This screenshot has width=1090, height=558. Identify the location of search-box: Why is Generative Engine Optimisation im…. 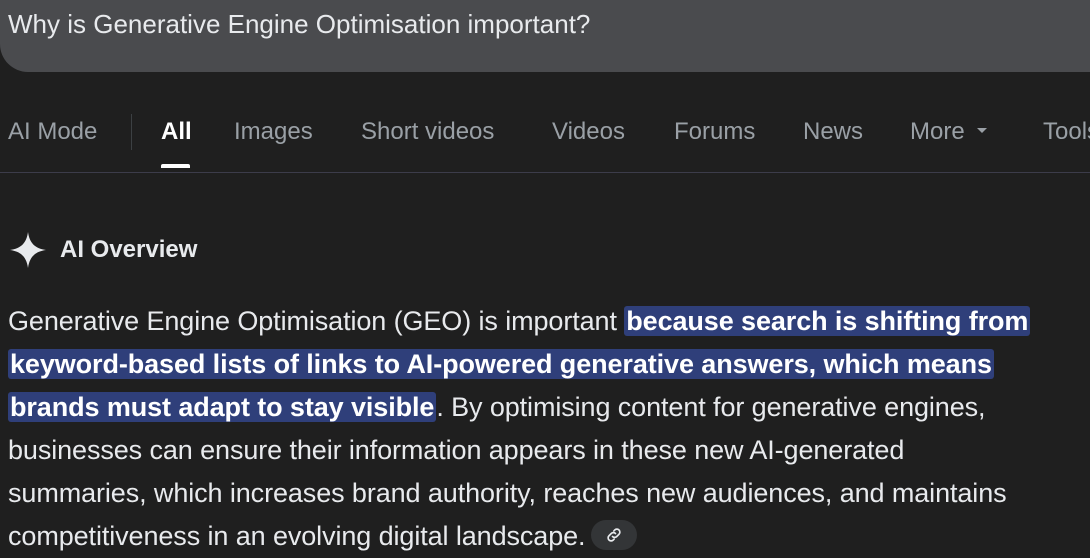
(545, 36).